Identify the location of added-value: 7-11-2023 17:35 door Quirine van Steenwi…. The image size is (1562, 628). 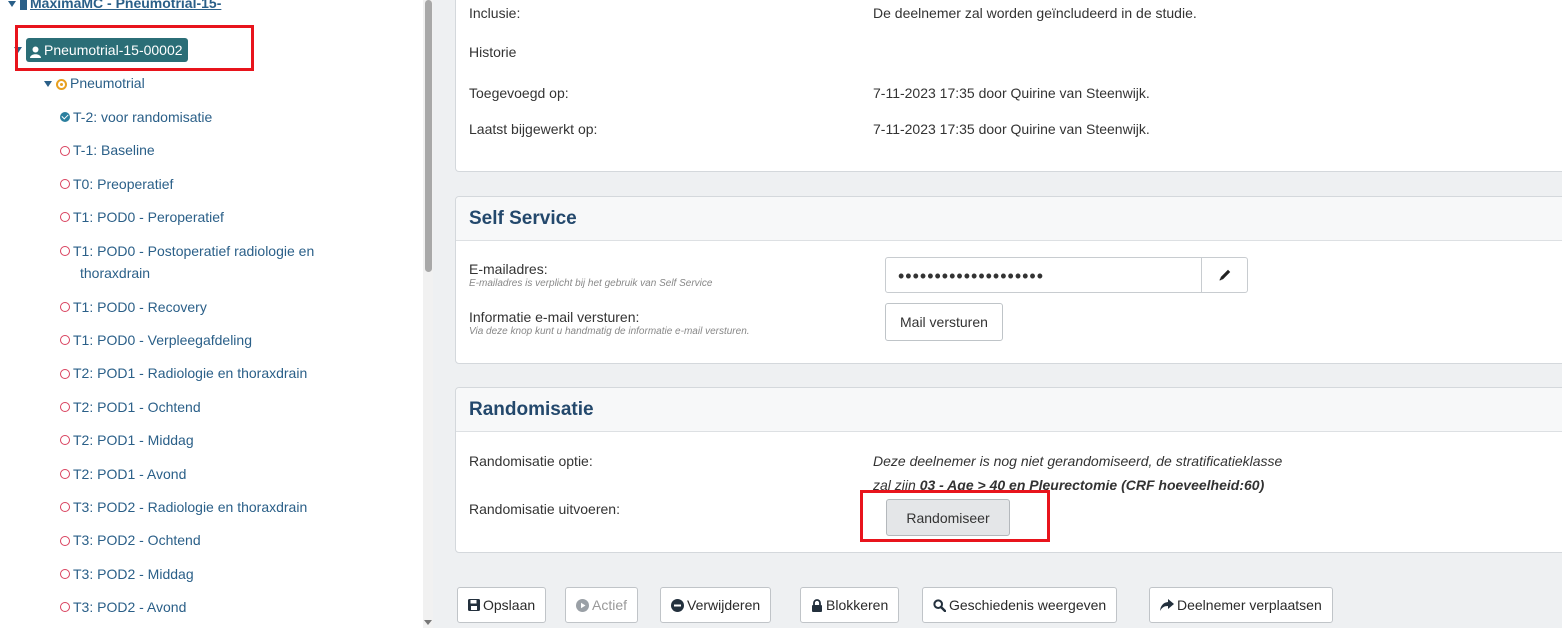
(1011, 93).